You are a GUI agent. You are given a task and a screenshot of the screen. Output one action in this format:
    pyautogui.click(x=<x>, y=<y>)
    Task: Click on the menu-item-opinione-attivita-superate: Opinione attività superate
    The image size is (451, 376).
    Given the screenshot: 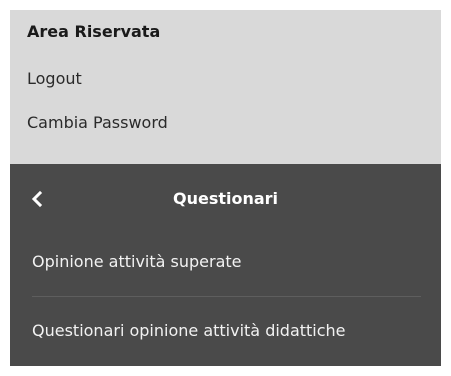 What is the action you would take?
    pyautogui.click(x=236, y=262)
    